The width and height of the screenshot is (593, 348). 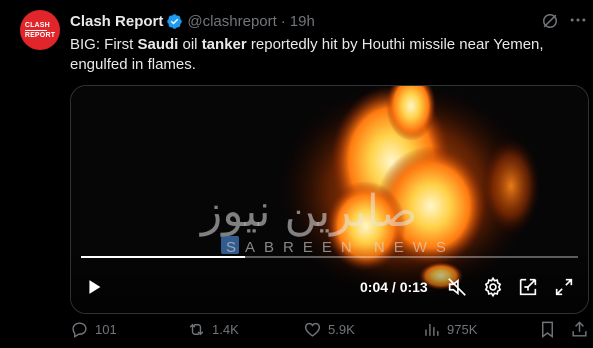 I want to click on avatar-line-1: CLASH, so click(x=37, y=25).